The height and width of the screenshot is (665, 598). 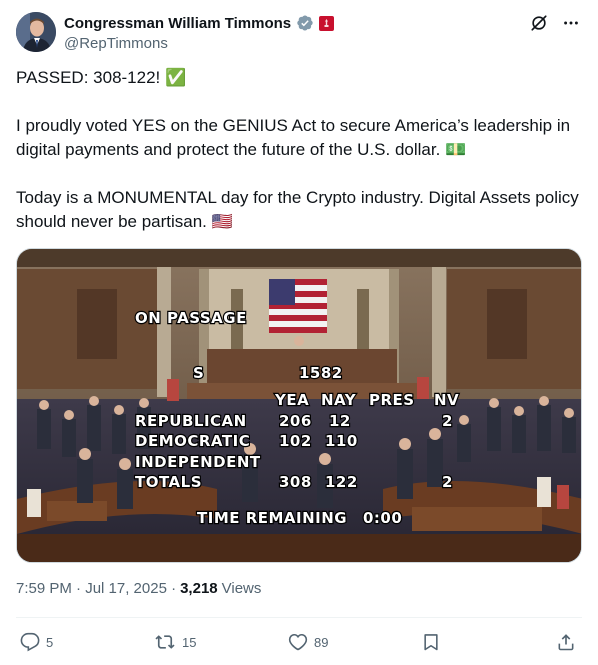 I want to click on post-timestamp: 7:59 PM · Jul 17, 2025 ·, so click(x=96, y=588).